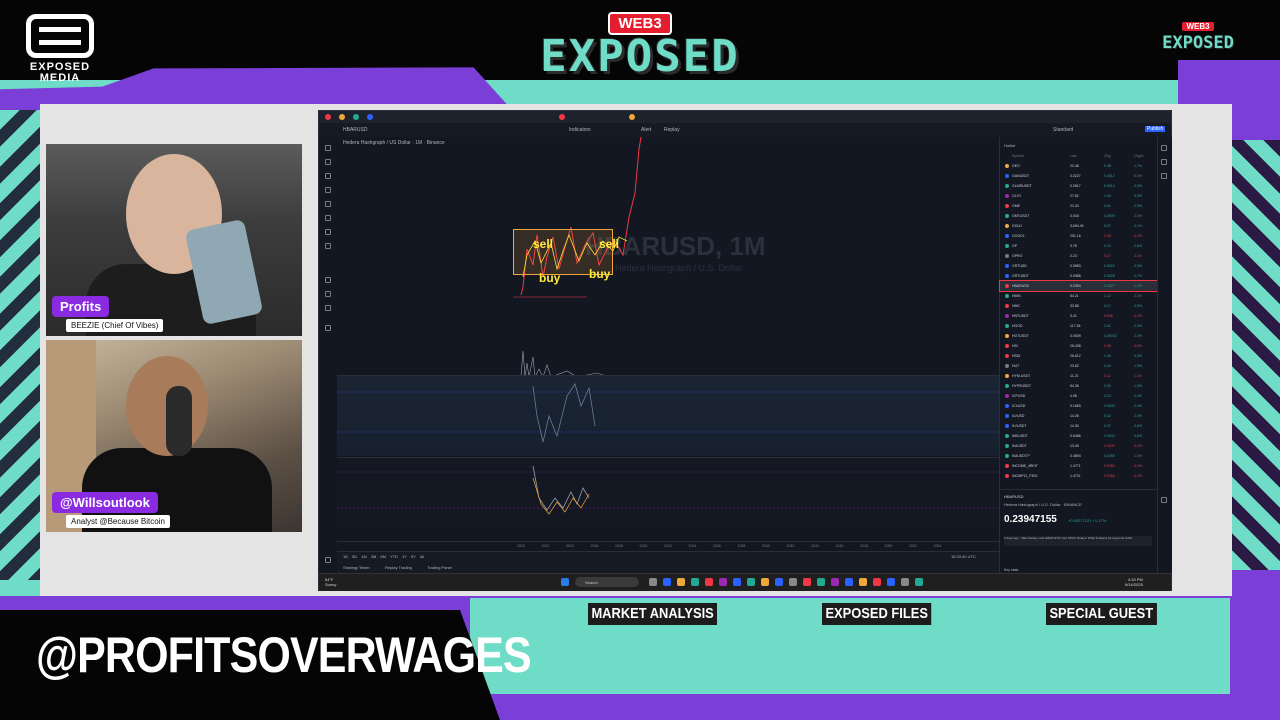  I want to click on watchlist-row: INJUSDT.P 0.4894 0.0055 1.1%, so click(1079, 456).